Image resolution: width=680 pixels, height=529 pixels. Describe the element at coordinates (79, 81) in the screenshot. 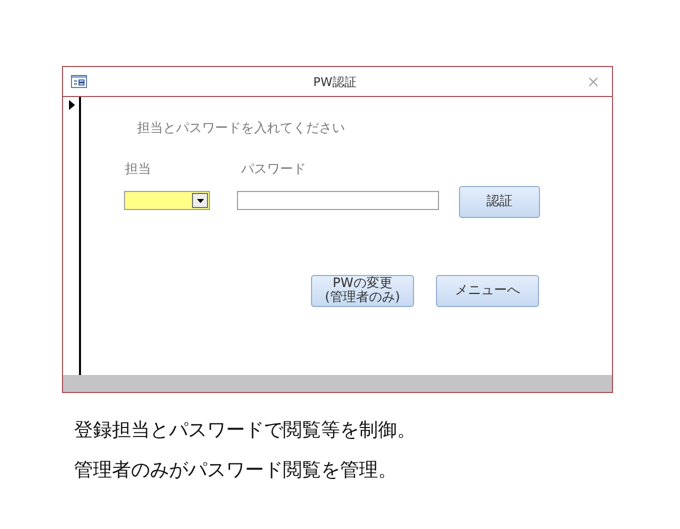

I see `form-icon` at that location.